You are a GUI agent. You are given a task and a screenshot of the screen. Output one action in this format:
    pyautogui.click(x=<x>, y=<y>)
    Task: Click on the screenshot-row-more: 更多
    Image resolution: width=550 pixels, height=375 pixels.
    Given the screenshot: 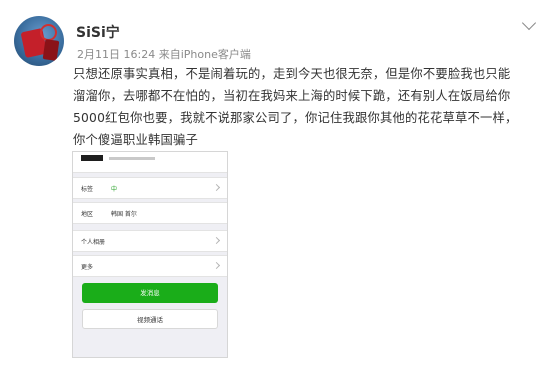 What is the action you would take?
    pyautogui.click(x=150, y=266)
    